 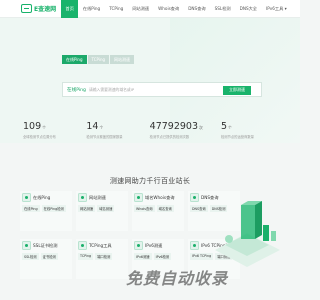 What do you see at coordinates (252, 134) in the screenshot?
I see `stat-isps: 5个 检测节点的运营商数量` at bounding box center [252, 134].